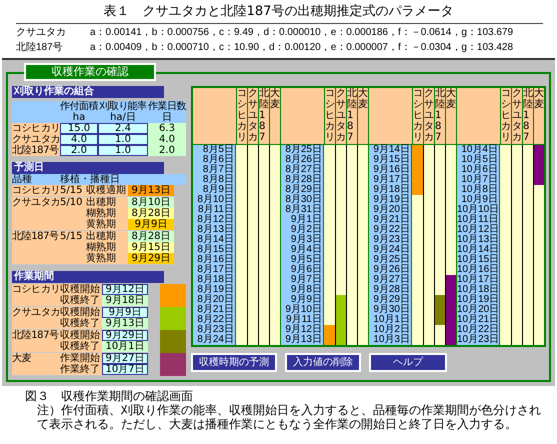 The height and width of the screenshot is (444, 557). I want to click on date-cell: 8月24日, so click(214, 340).